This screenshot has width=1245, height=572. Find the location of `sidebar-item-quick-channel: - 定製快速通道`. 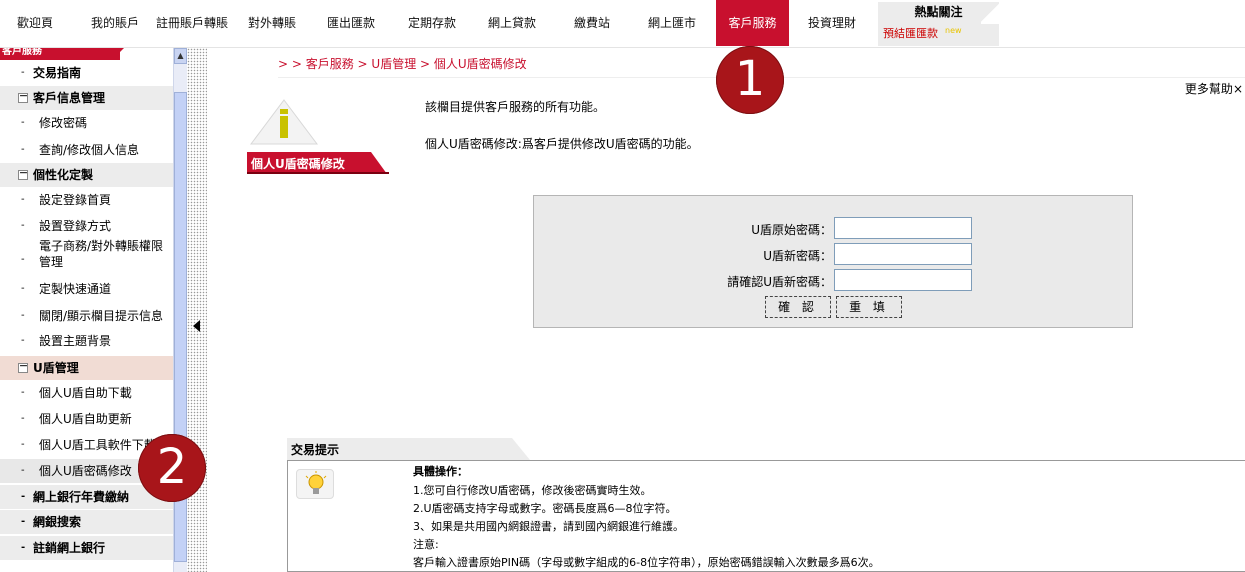

sidebar-item-quick-channel: - 定製快速通道 is located at coordinates (86, 289).